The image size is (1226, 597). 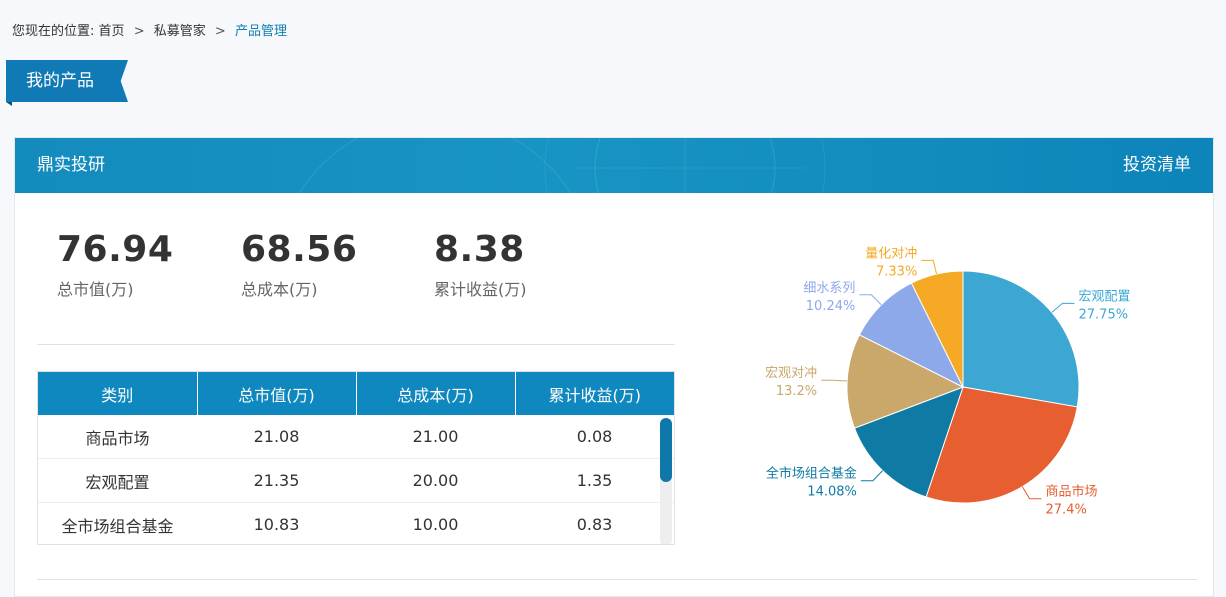 I want to click on column-header: 类别, so click(x=118, y=393).